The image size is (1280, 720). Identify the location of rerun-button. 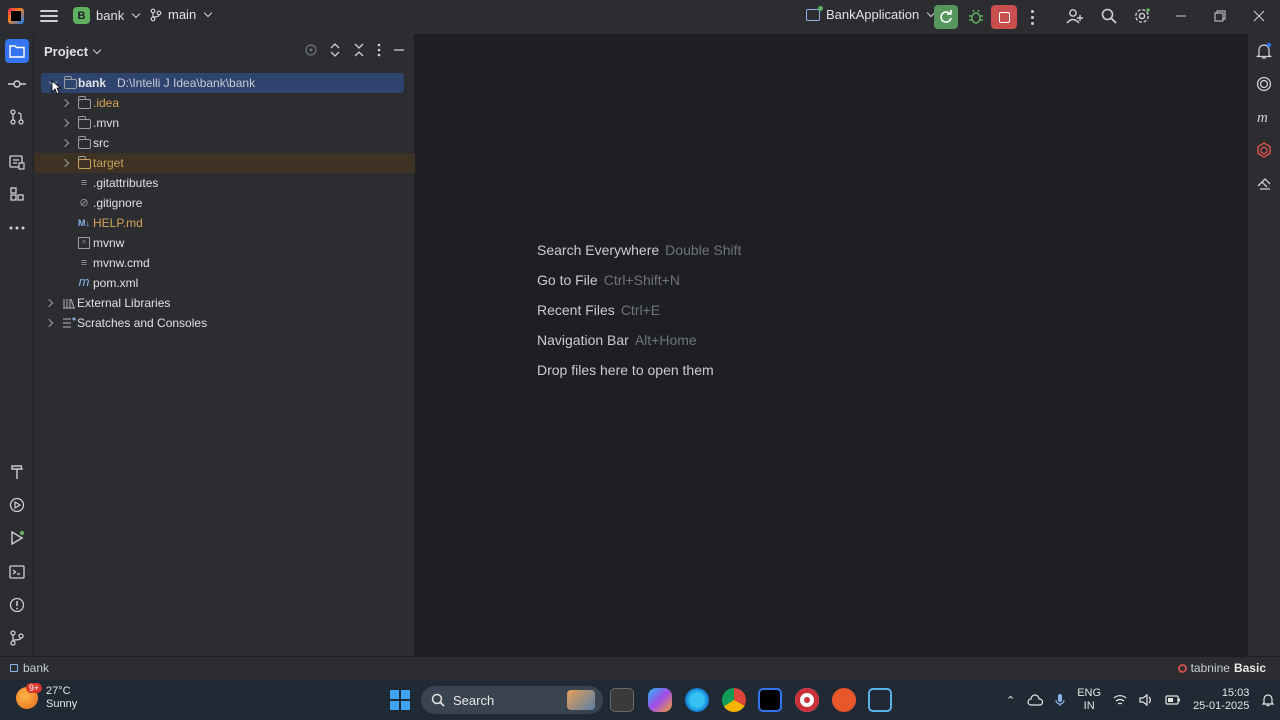
(946, 17).